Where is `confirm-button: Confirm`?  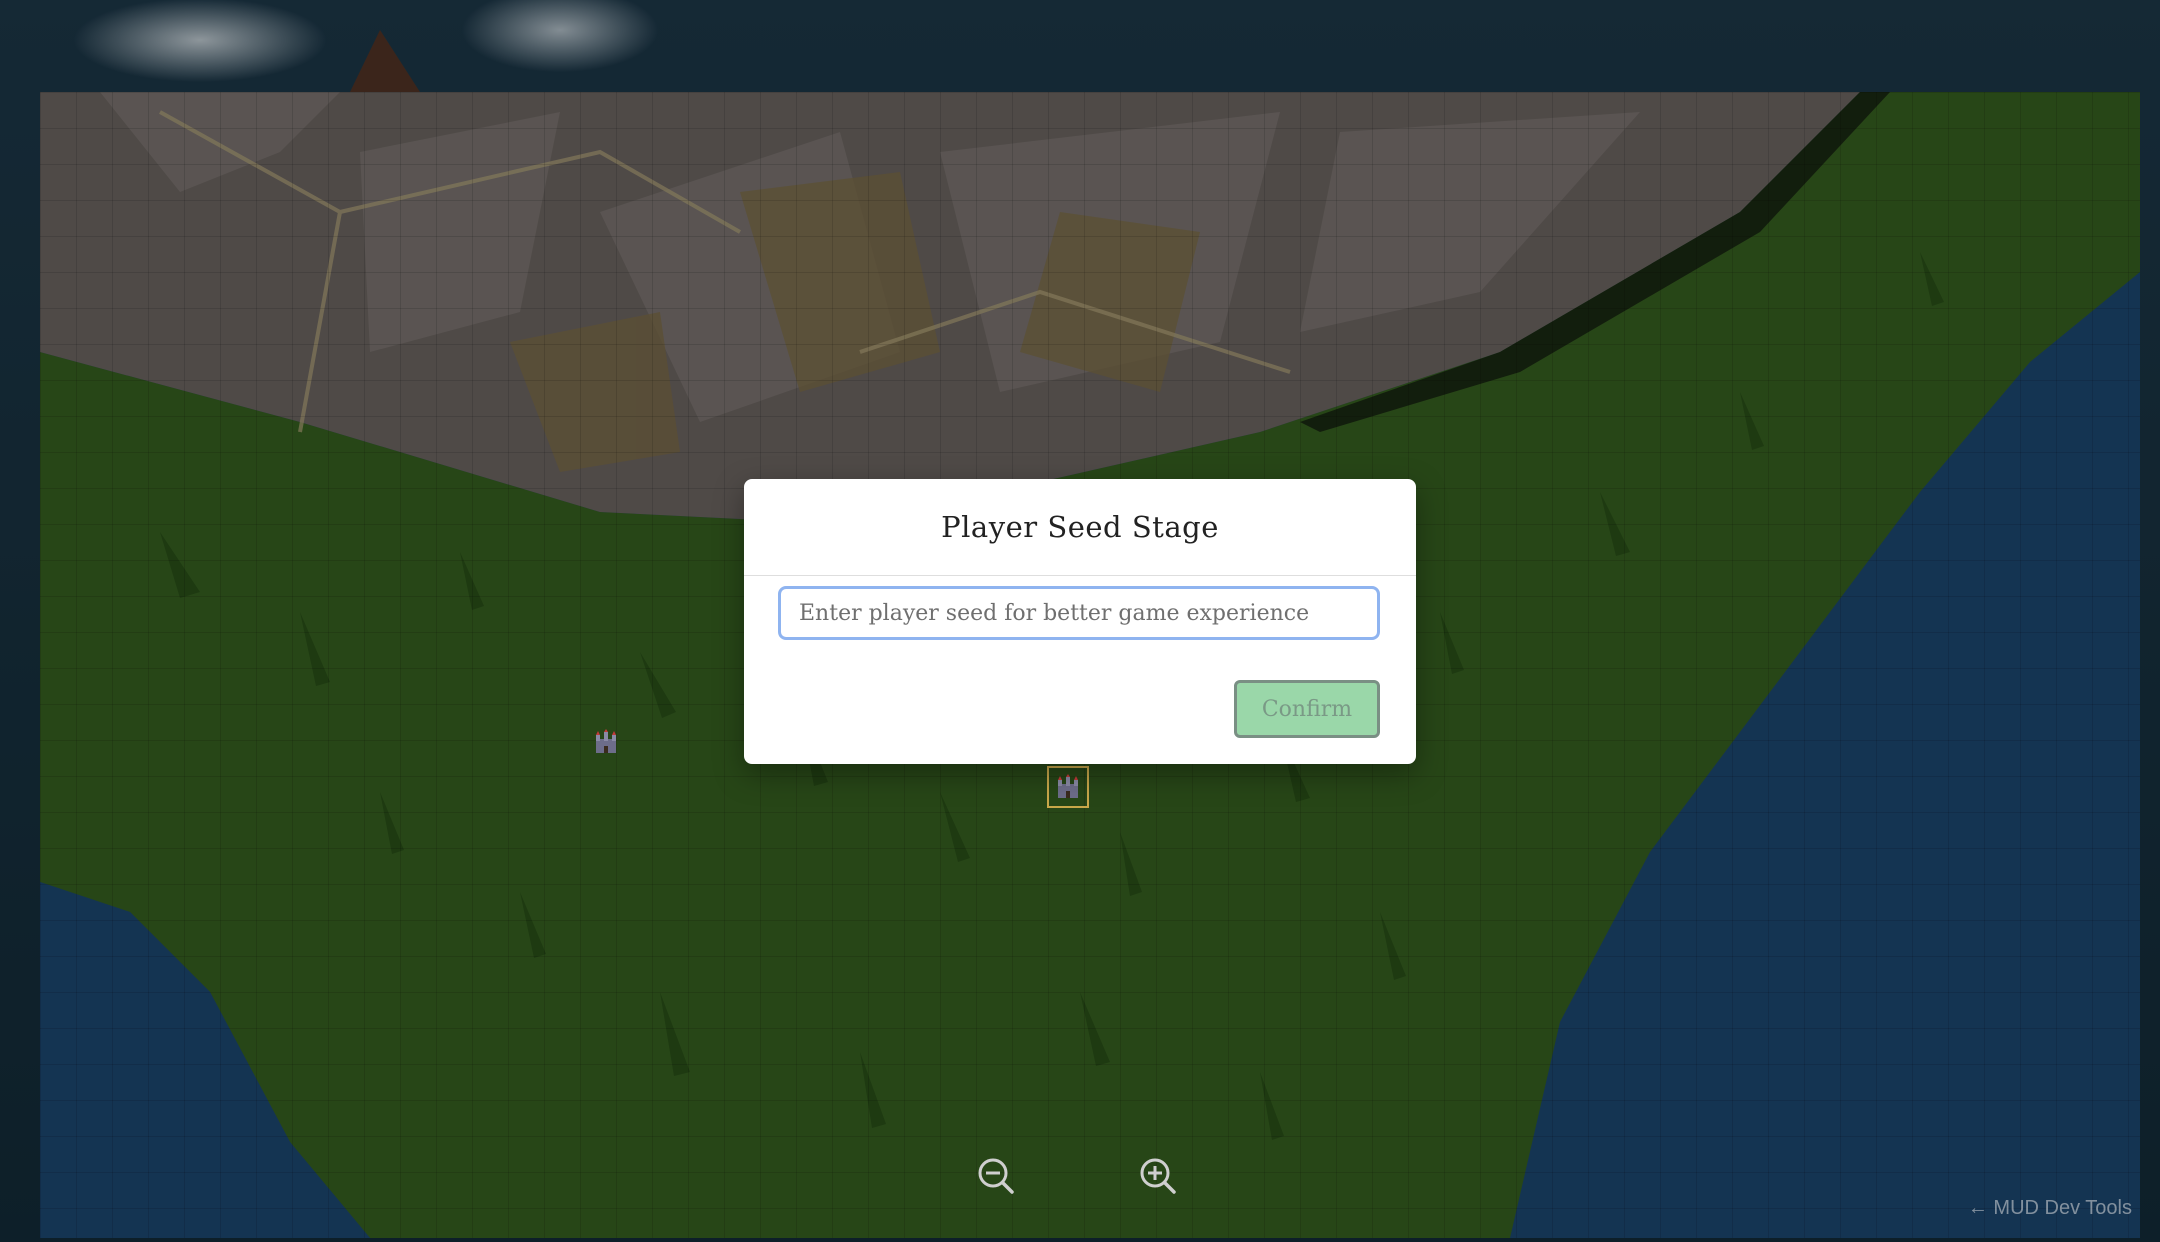 confirm-button: Confirm is located at coordinates (1307, 709).